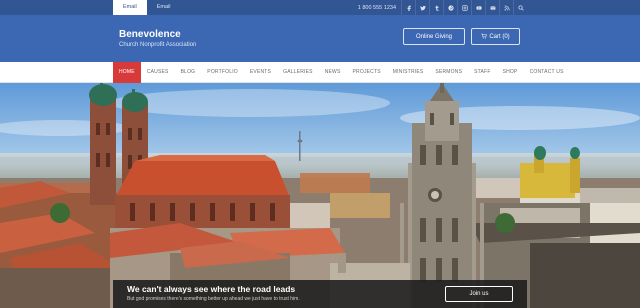  I want to click on hero-caption-title: We can't always see where the road leads, so click(211, 289).